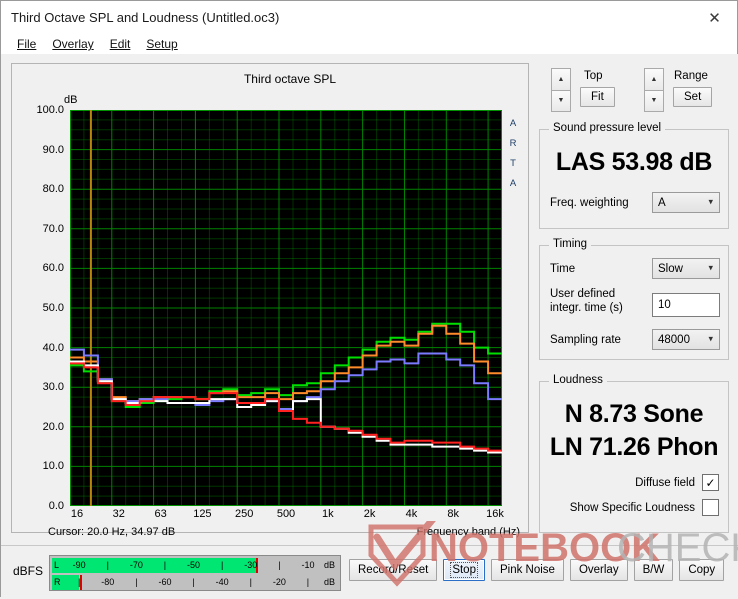  I want to click on button-label: Copy, so click(702, 570).